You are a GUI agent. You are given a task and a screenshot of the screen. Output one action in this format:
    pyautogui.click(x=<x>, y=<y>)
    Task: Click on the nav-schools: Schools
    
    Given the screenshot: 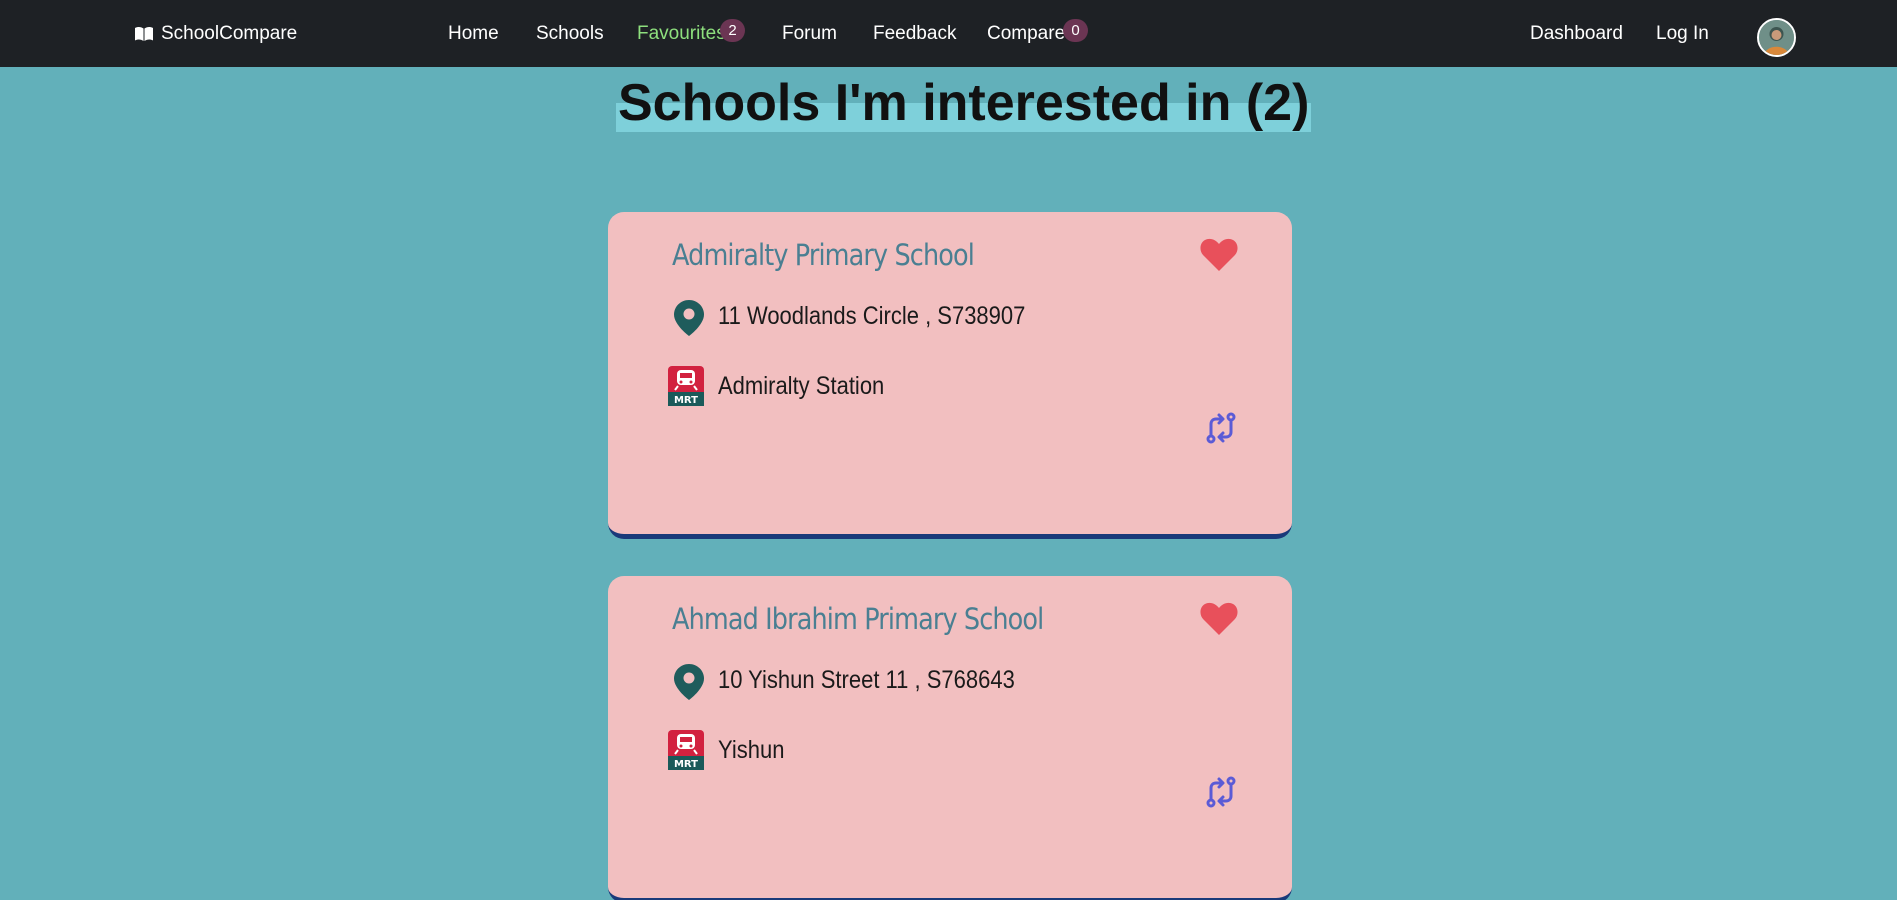 What is the action you would take?
    pyautogui.click(x=570, y=34)
    